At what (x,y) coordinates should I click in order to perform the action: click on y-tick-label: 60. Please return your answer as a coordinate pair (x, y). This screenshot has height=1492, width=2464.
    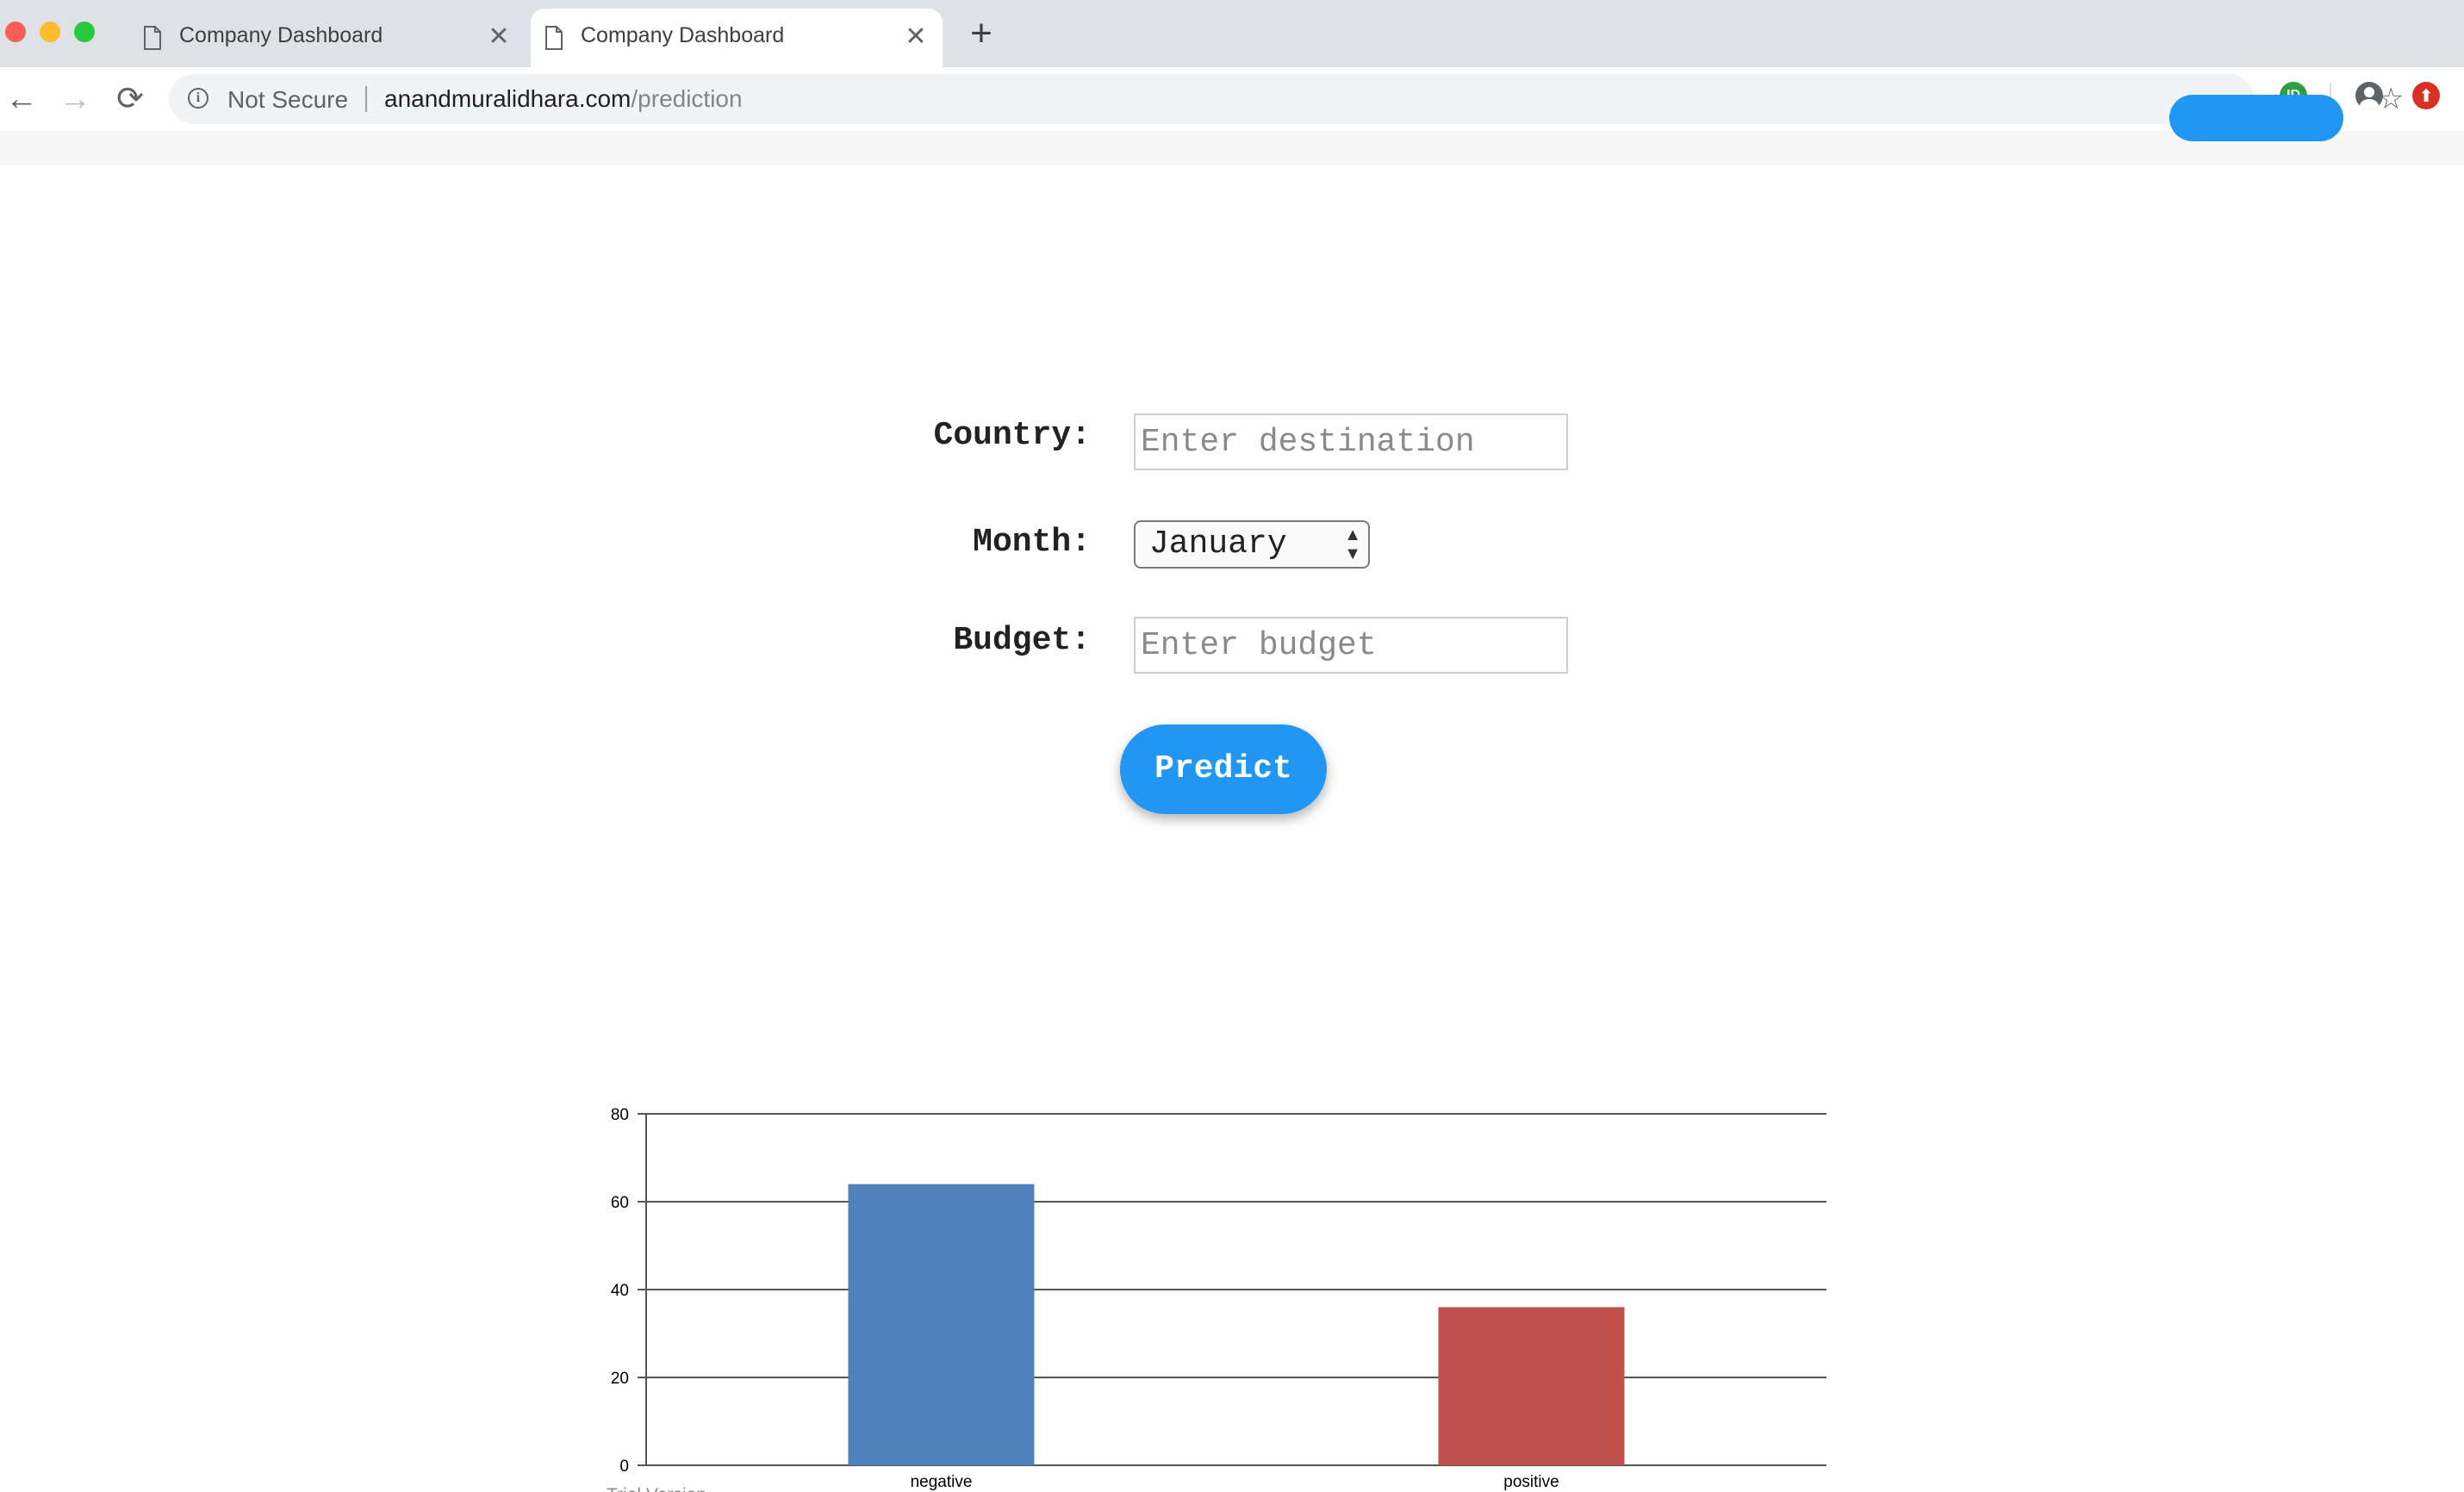
    Looking at the image, I should click on (620, 1203).